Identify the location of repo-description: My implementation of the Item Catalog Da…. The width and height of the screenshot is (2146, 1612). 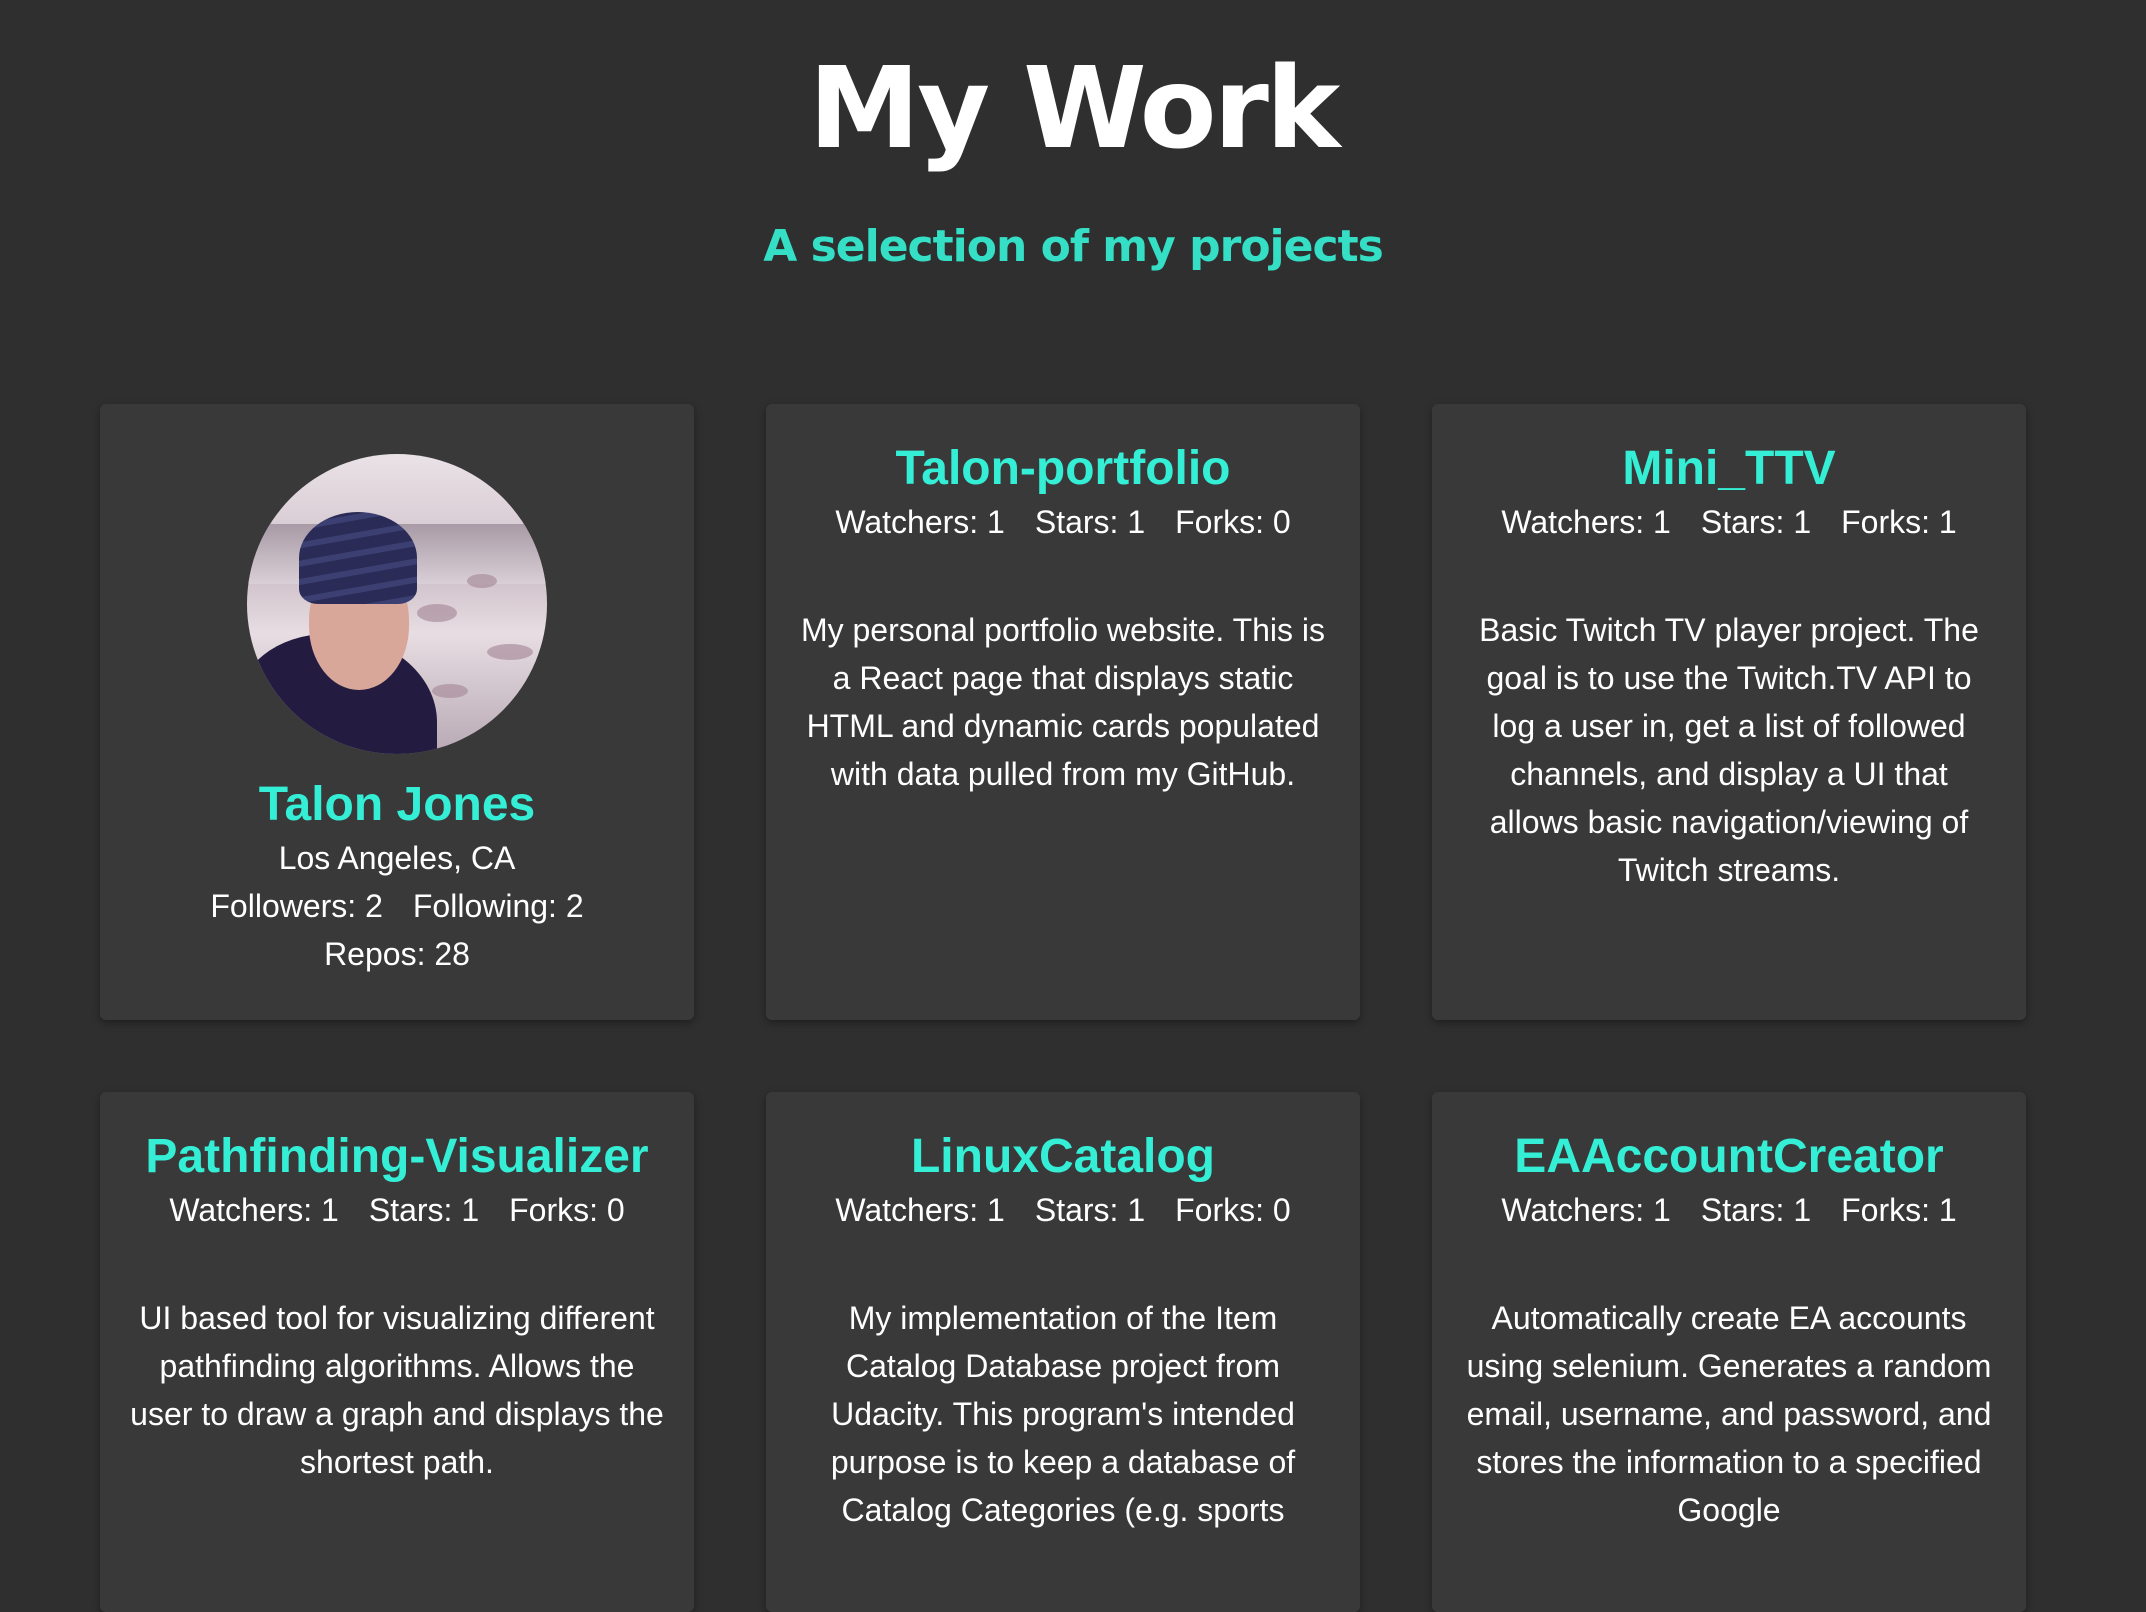
(1063, 1414).